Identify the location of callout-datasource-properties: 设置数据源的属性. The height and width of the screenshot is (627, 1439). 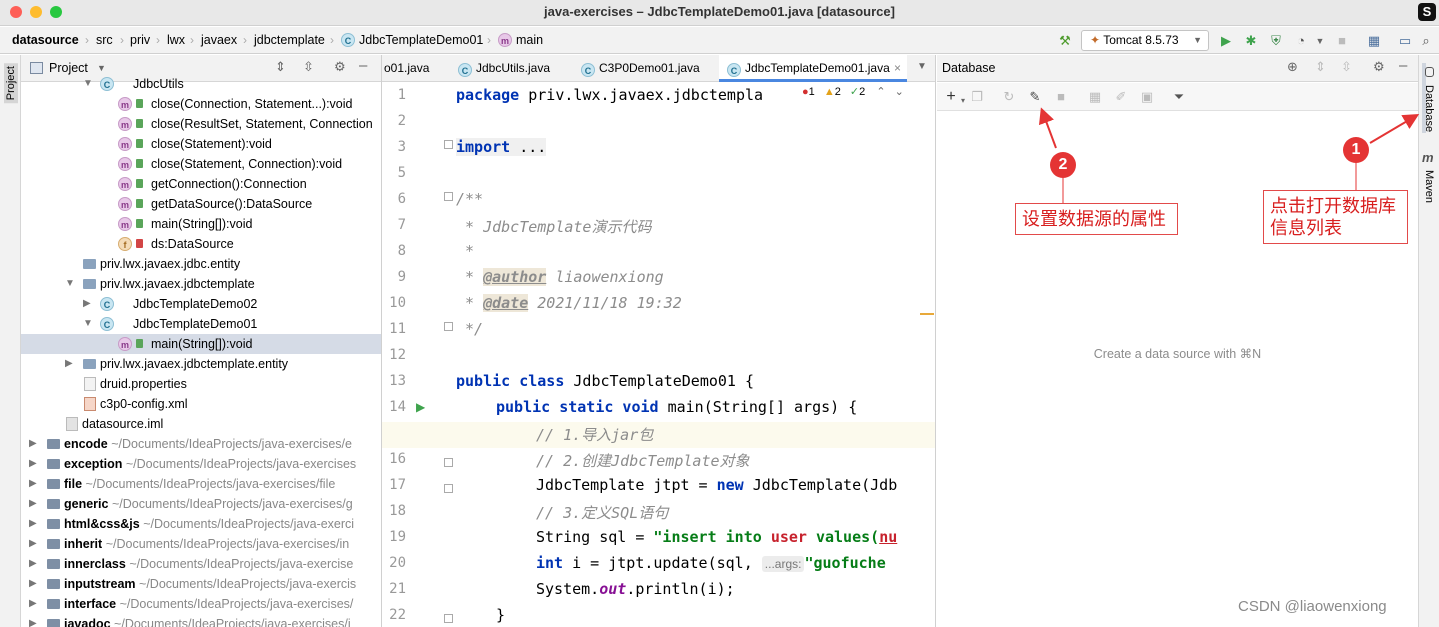
(1096, 219).